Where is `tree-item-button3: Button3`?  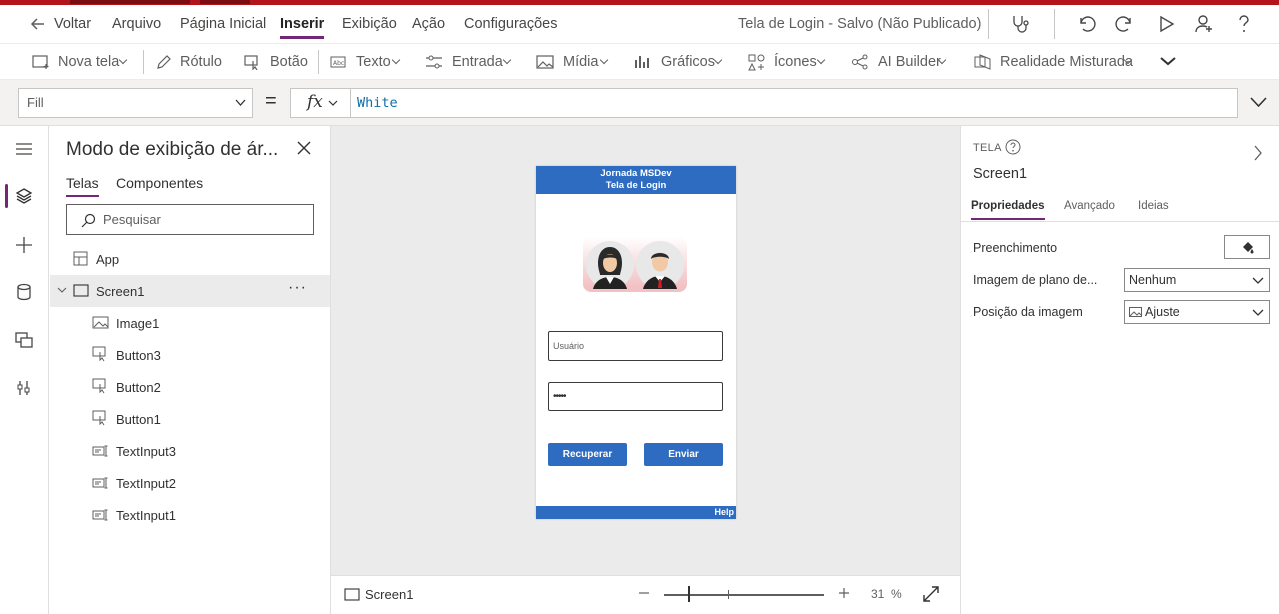
tree-item-button3: Button3 is located at coordinates (190, 355).